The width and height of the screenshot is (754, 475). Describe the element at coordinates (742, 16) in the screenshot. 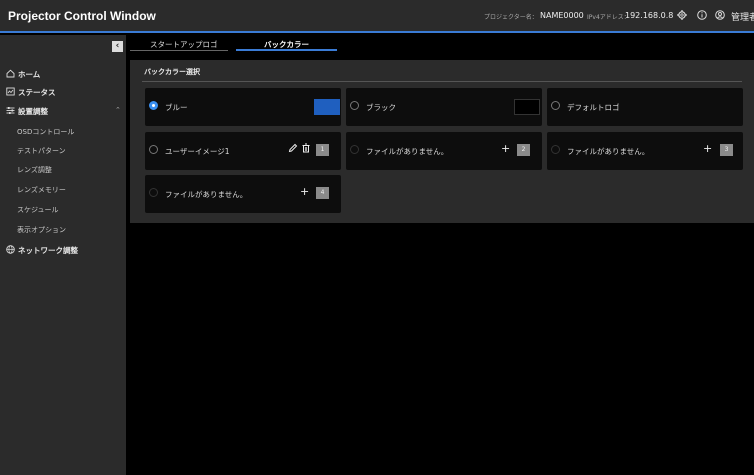

I see `user-name: 管理者` at that location.